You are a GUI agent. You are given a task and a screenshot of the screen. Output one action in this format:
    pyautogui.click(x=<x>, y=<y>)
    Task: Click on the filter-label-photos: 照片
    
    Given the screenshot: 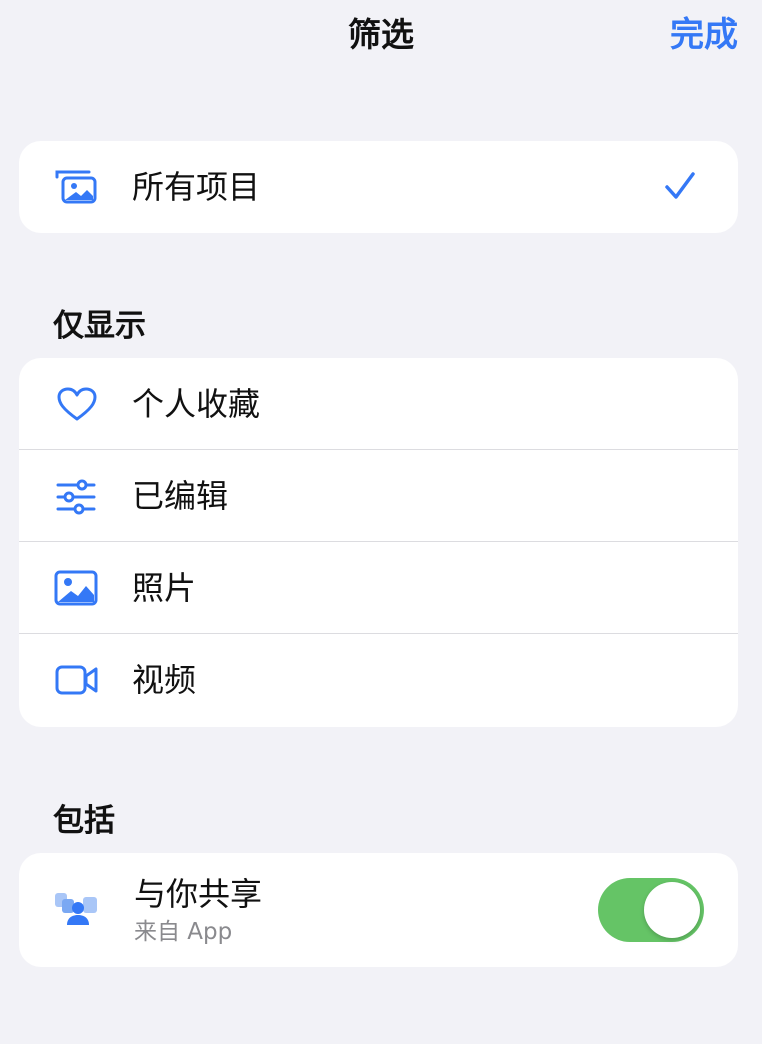 What is the action you would take?
    pyautogui.click(x=164, y=588)
    